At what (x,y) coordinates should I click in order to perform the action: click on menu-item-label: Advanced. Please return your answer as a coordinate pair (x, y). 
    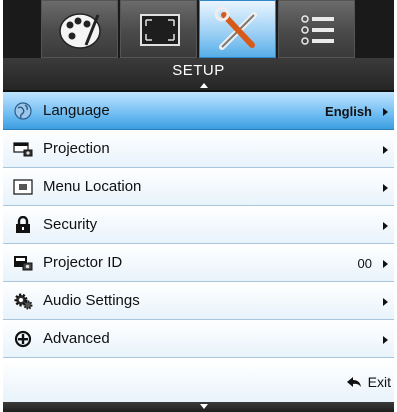
    Looking at the image, I should click on (76, 338).